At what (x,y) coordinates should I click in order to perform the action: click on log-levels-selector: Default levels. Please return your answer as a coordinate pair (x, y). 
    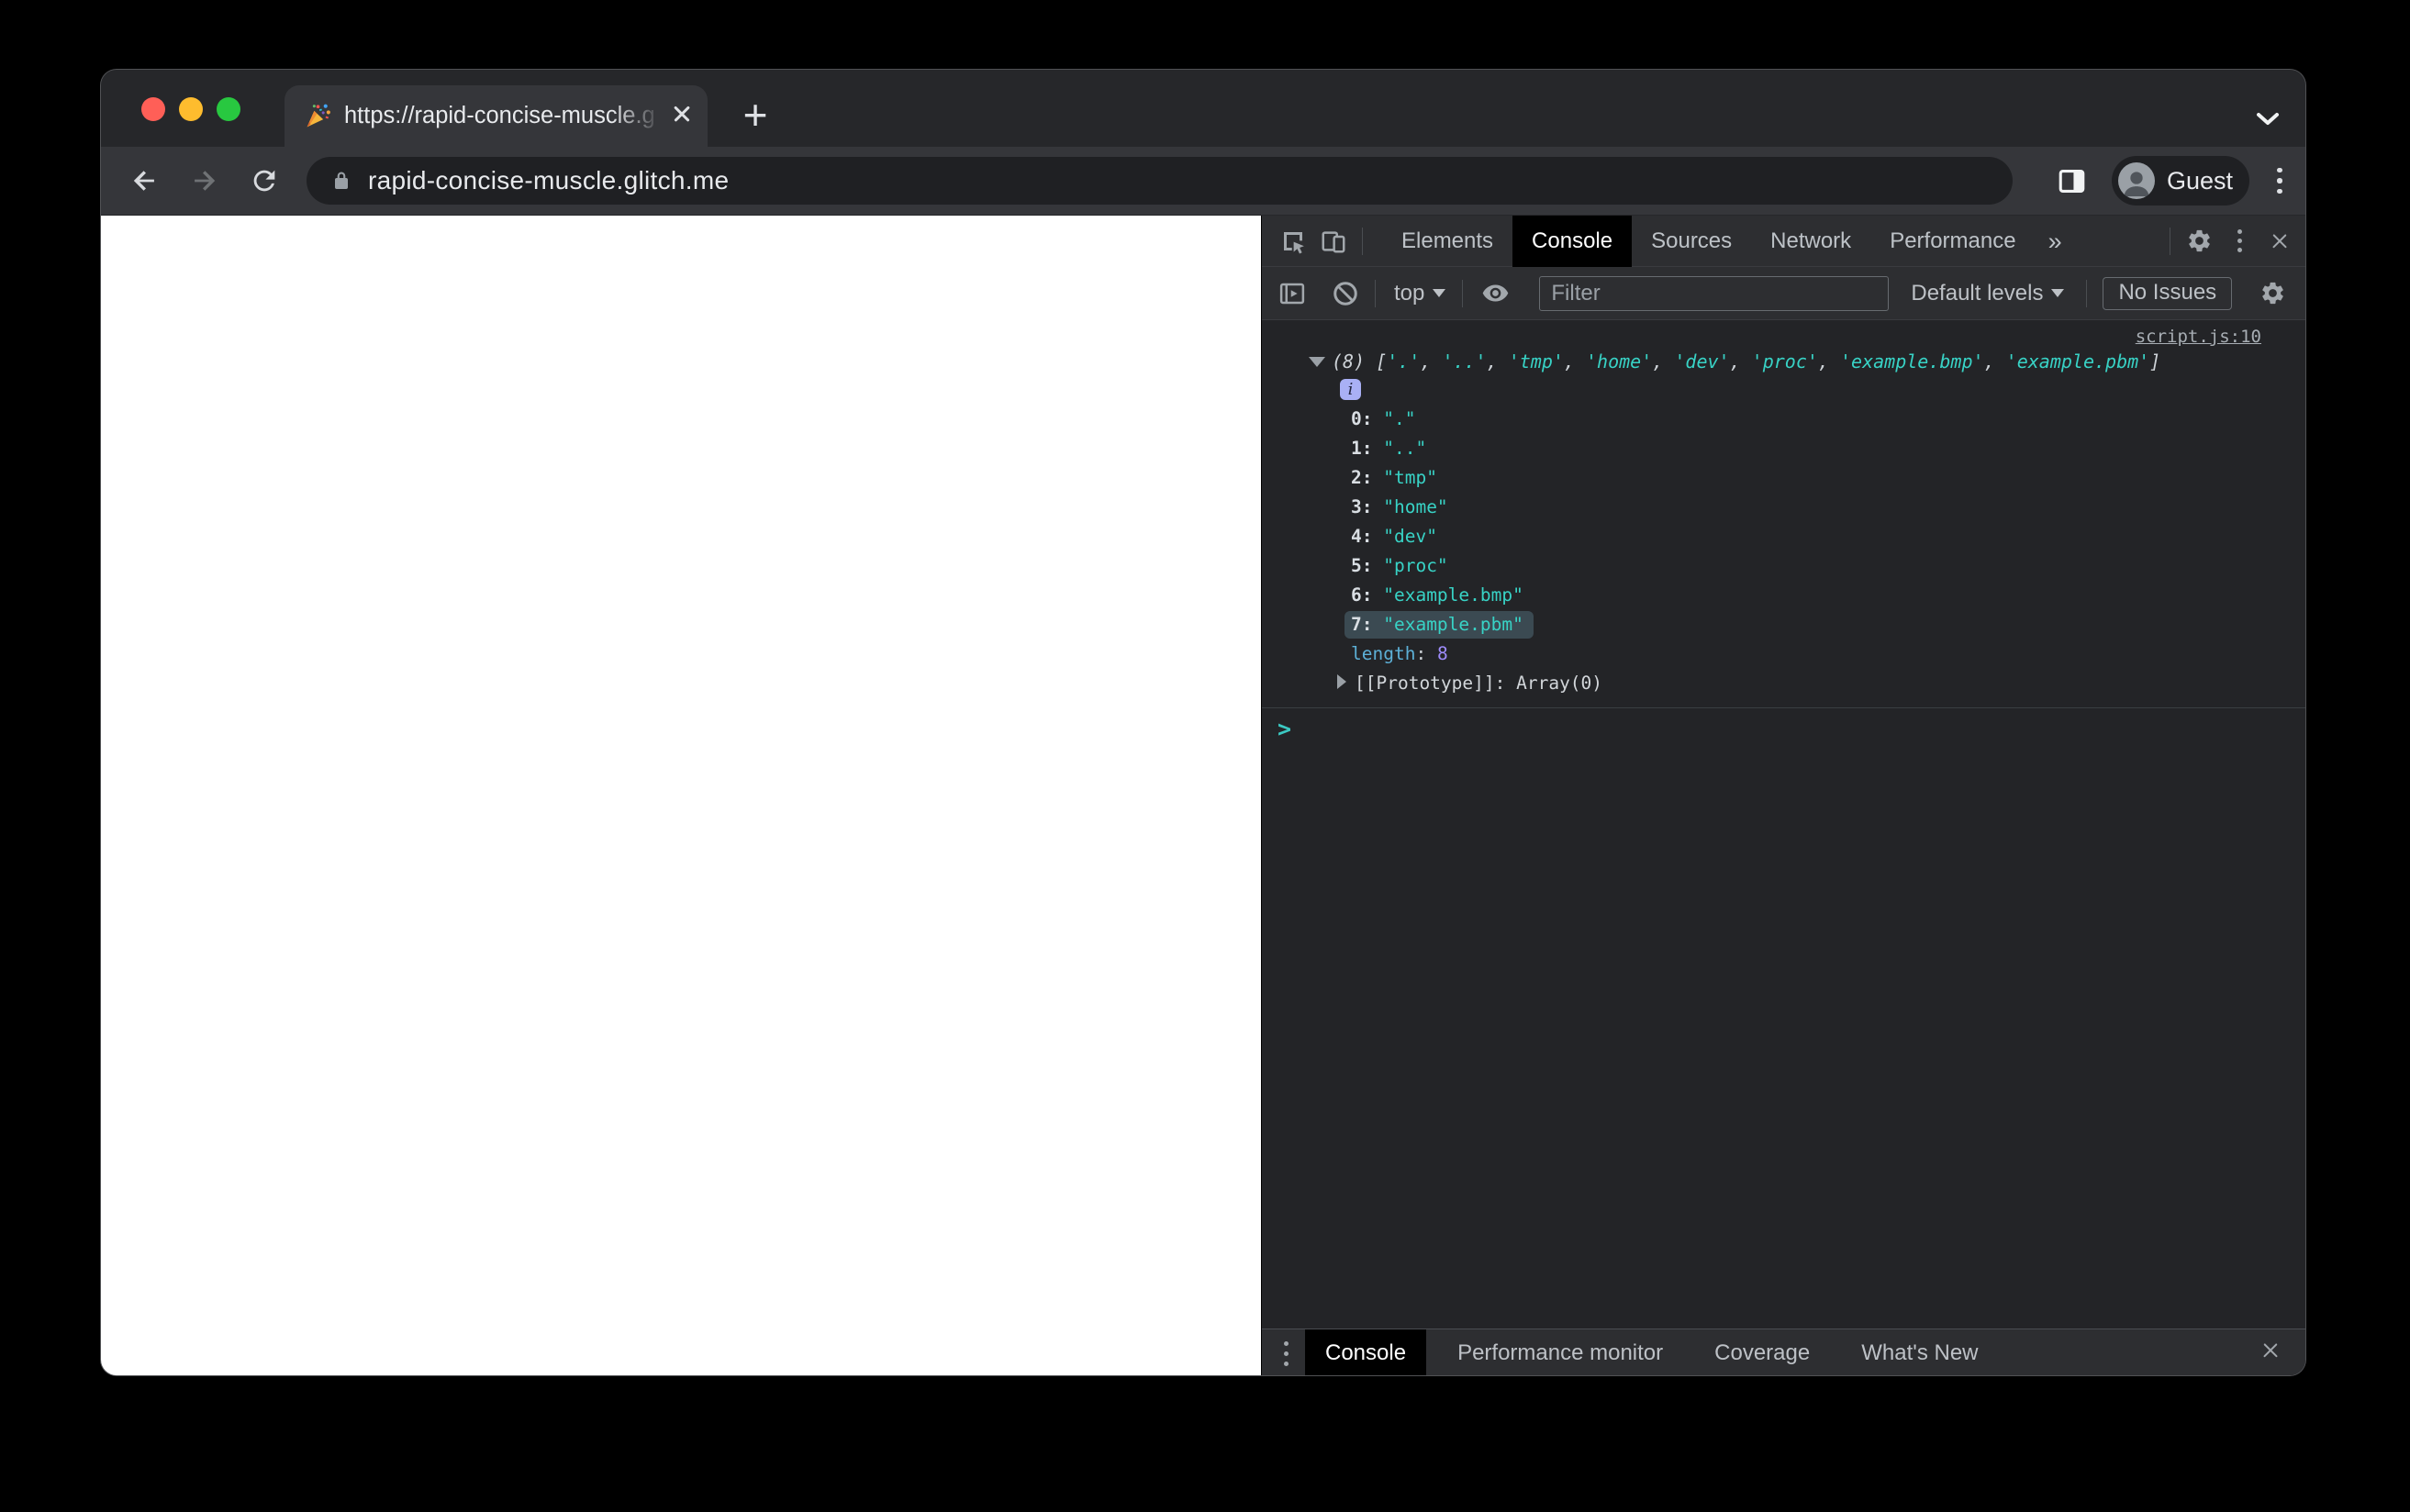
    Looking at the image, I should click on (1988, 293).